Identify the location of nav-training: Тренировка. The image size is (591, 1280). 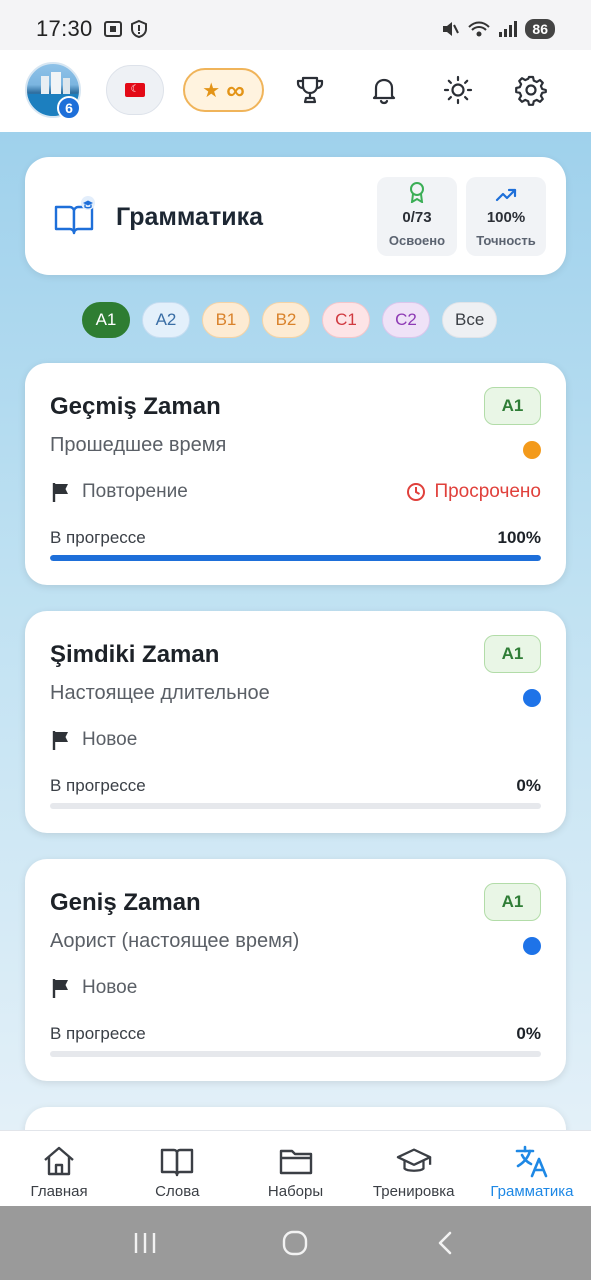
(414, 1168).